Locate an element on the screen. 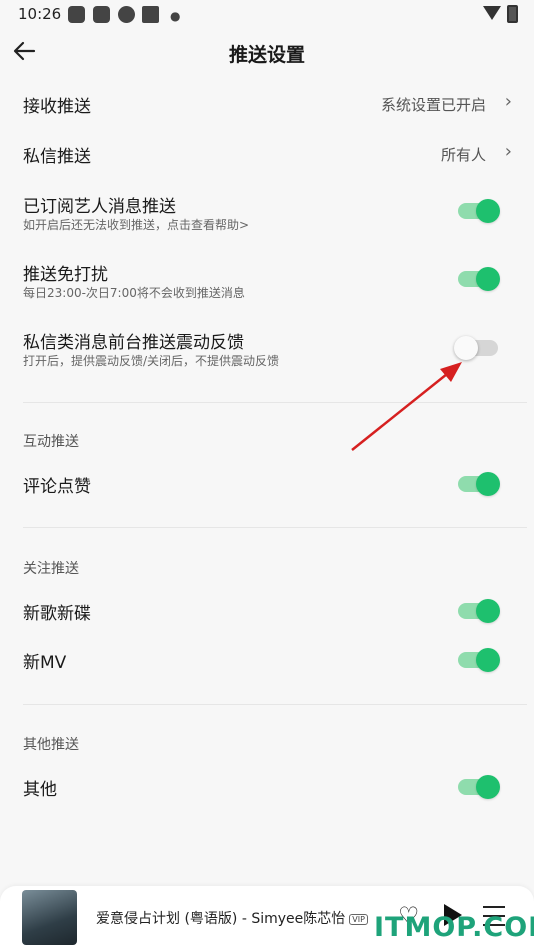 Image resolution: width=534 pixels, height=950 pixels. setting-label: 其他 is located at coordinates (40, 790).